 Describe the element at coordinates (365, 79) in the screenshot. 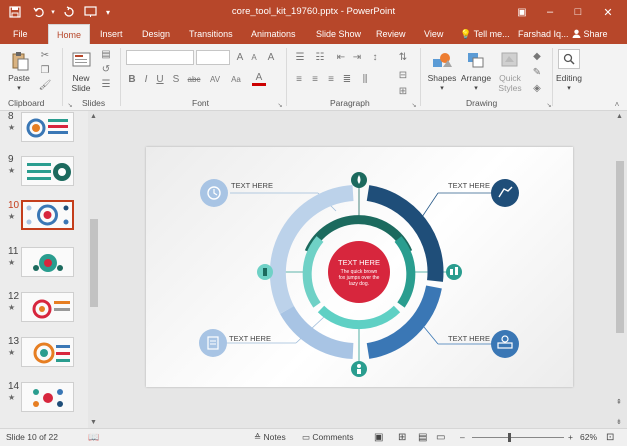

I see `columns-icon: ⫼` at that location.